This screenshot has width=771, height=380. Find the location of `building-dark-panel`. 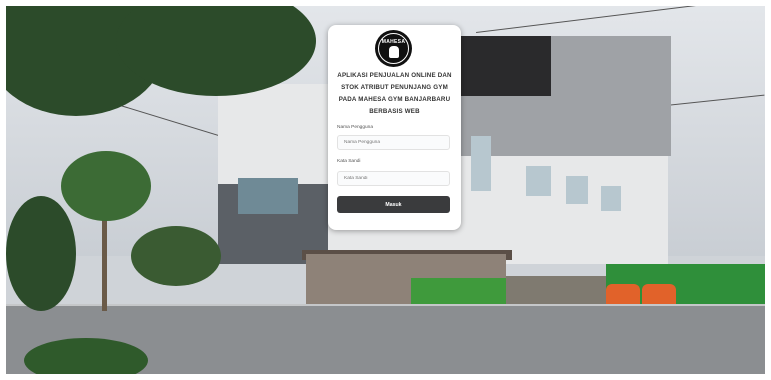

building-dark-panel is located at coordinates (506, 66).